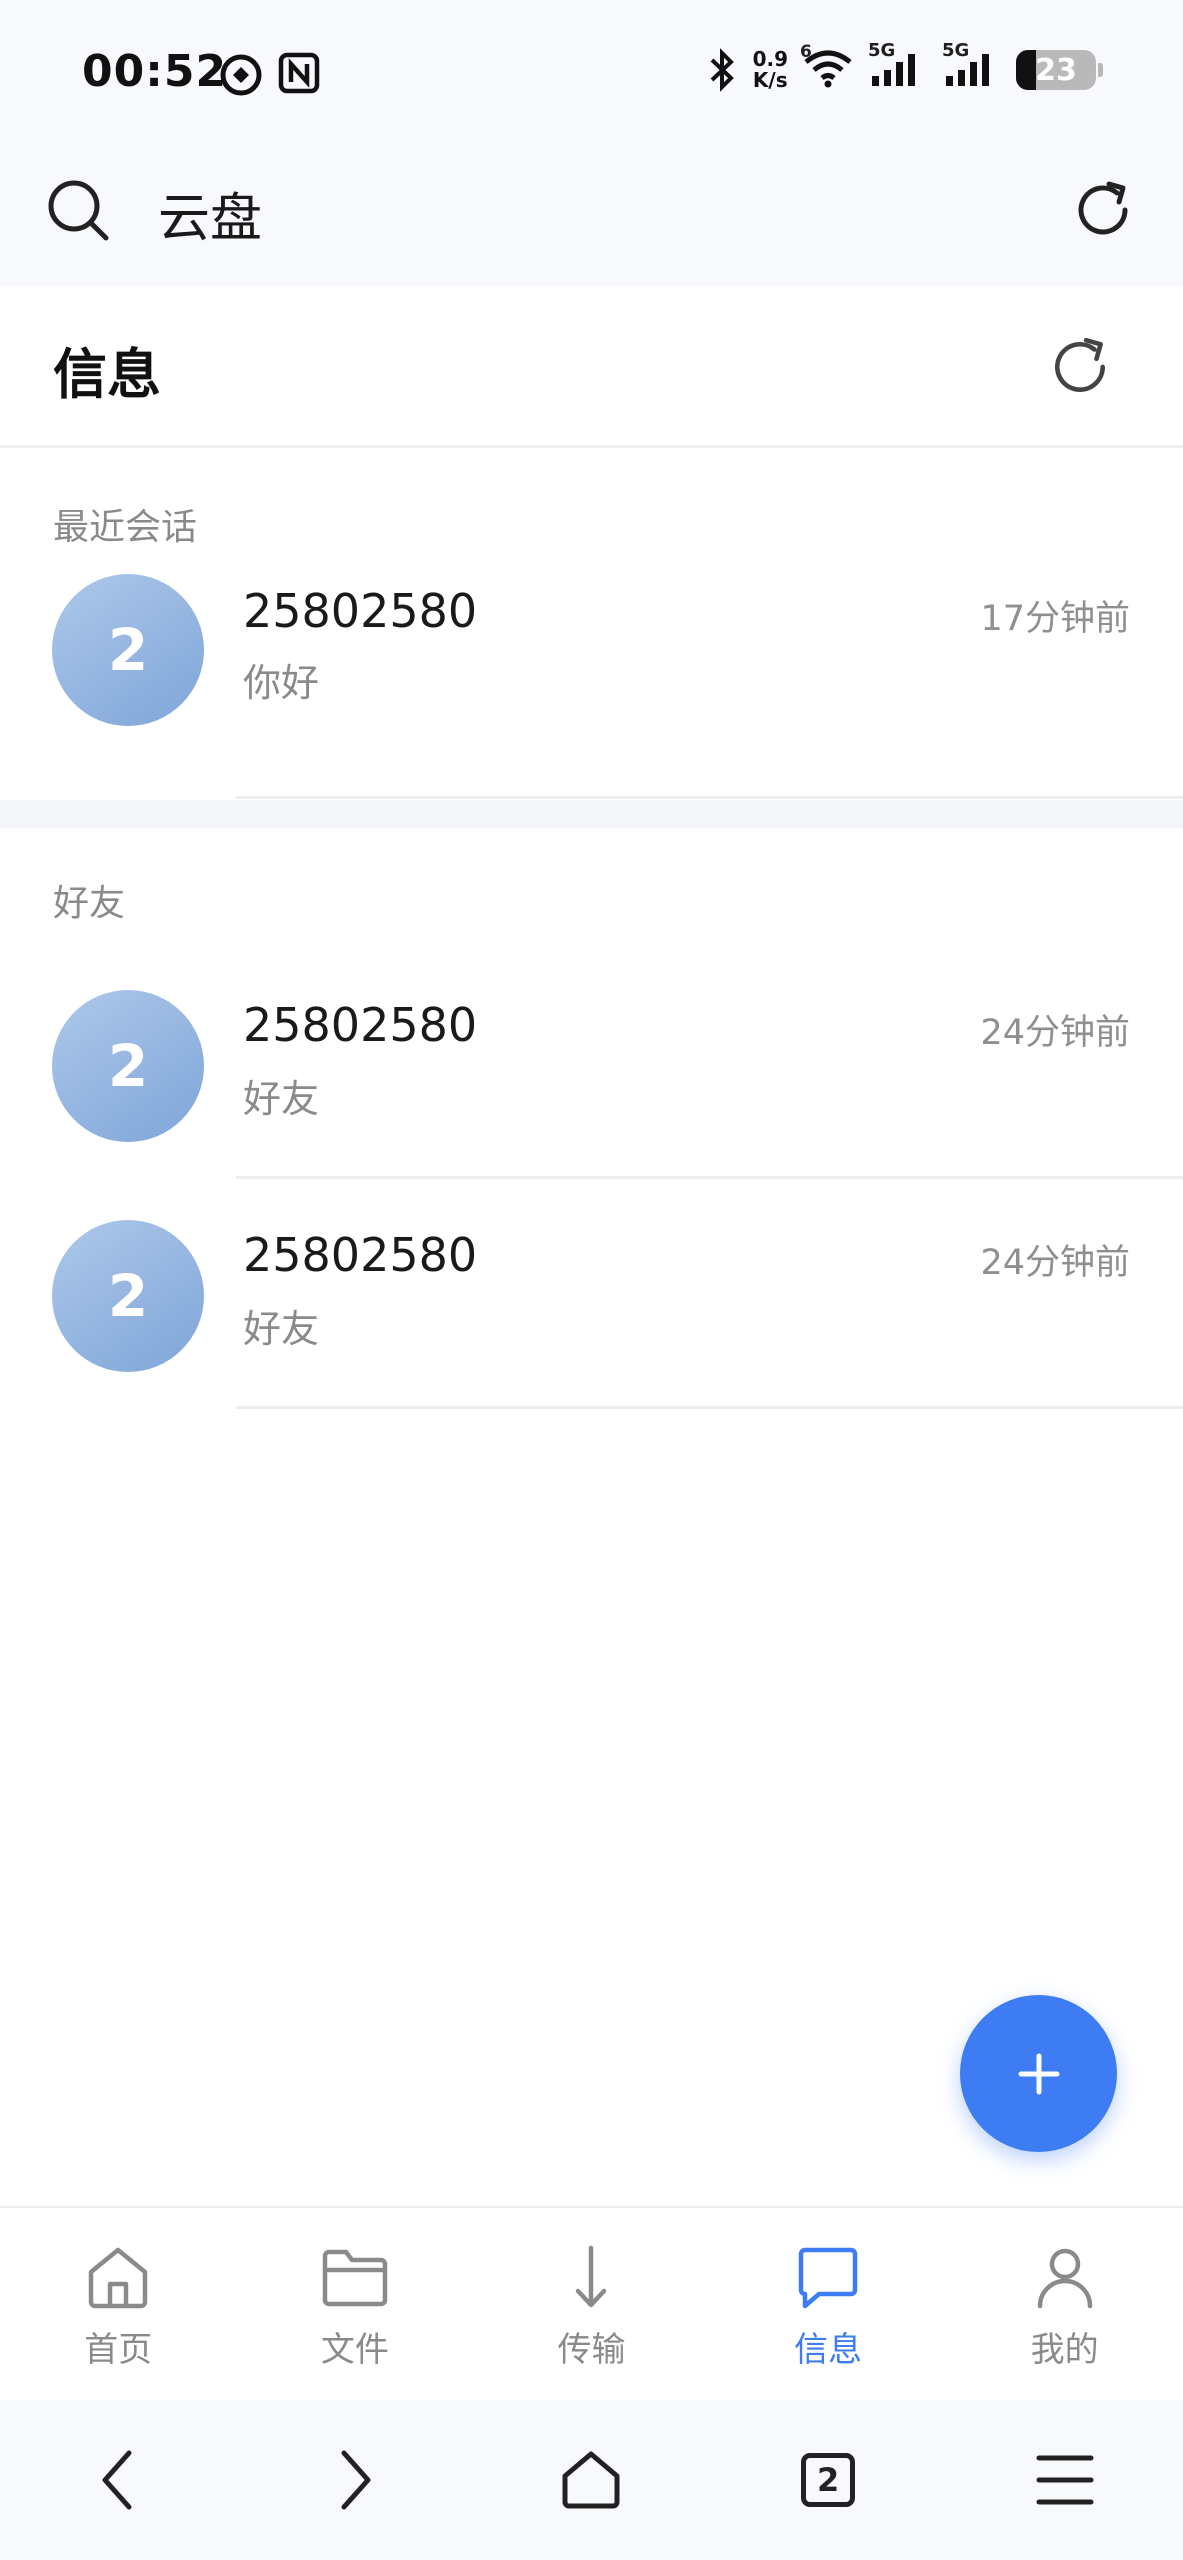  What do you see at coordinates (1064, 2350) in the screenshot?
I see `nav-label: 我的` at bounding box center [1064, 2350].